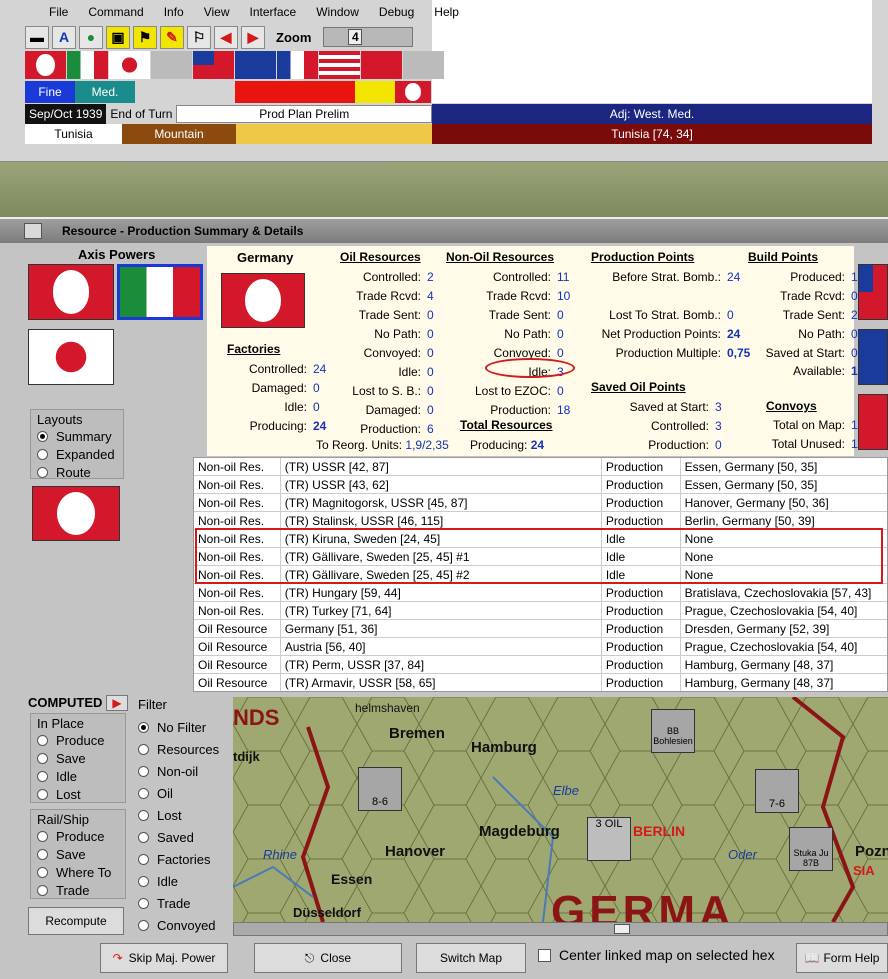 This screenshot has height=979, width=888. I want to click on menu-command: Command, so click(115, 12).